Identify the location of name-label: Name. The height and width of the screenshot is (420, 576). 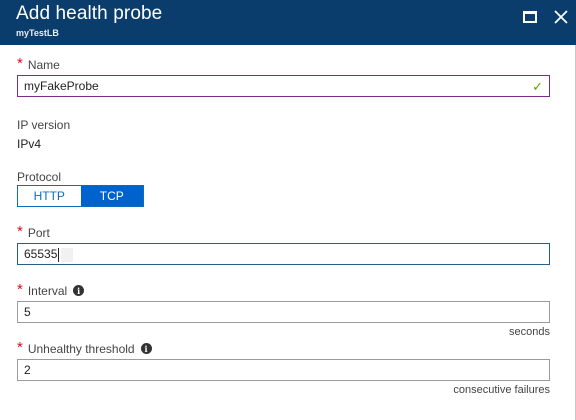
(43, 64).